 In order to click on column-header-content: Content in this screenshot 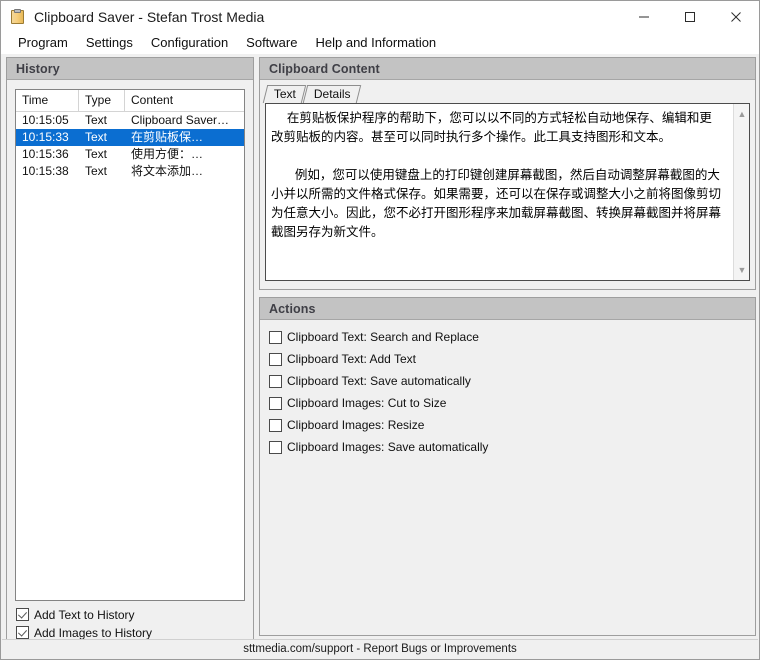, I will do `click(184, 100)`.